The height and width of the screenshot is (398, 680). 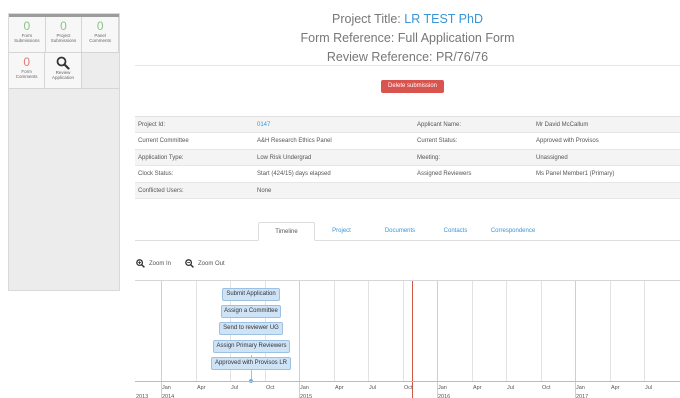 What do you see at coordinates (251, 328) in the screenshot?
I see `timeline-event: Send to reviewer UG` at bounding box center [251, 328].